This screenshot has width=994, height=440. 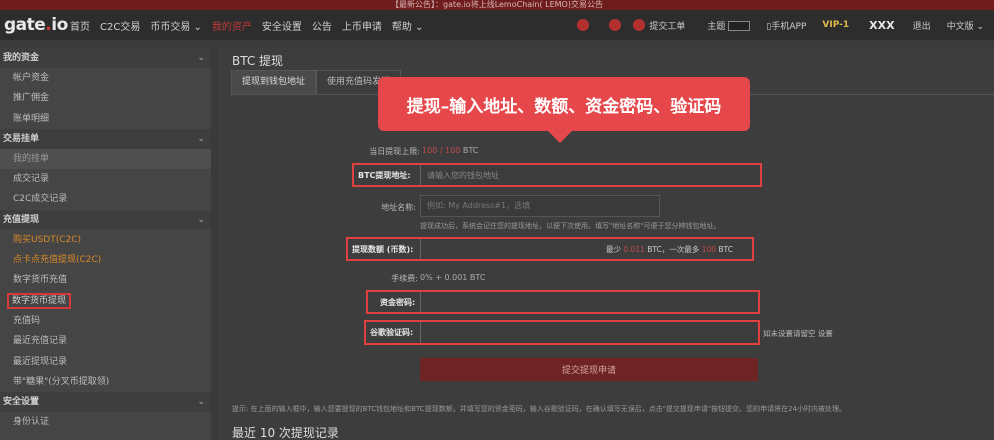 I want to click on nav-help: 帮助 ⌄, so click(x=408, y=25).